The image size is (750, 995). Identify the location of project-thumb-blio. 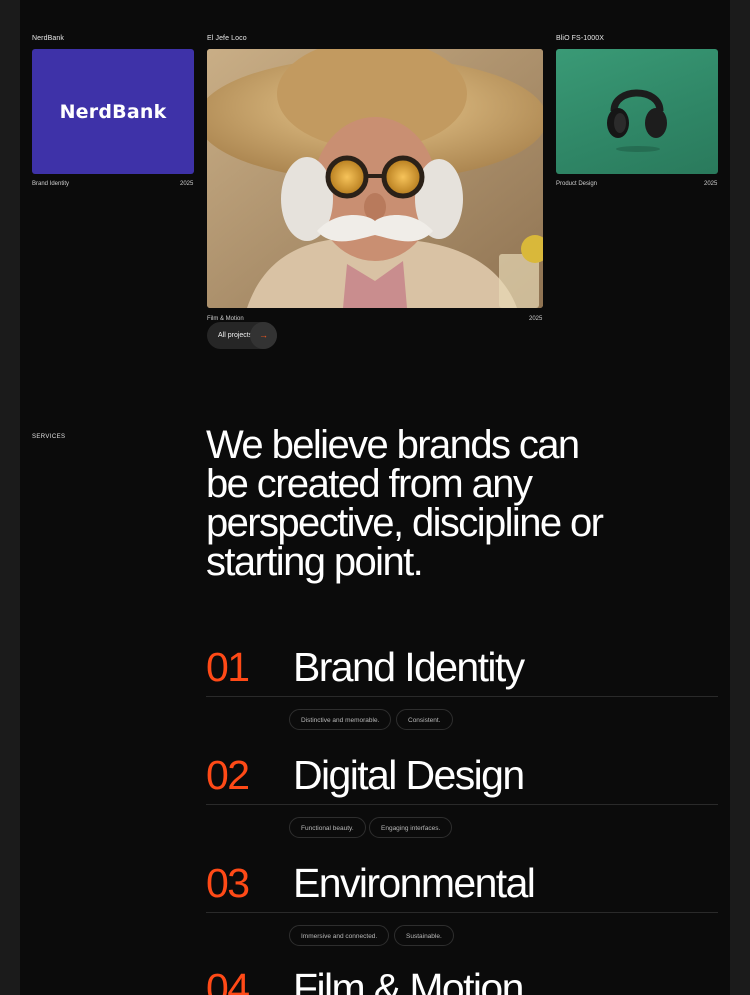
(637, 111).